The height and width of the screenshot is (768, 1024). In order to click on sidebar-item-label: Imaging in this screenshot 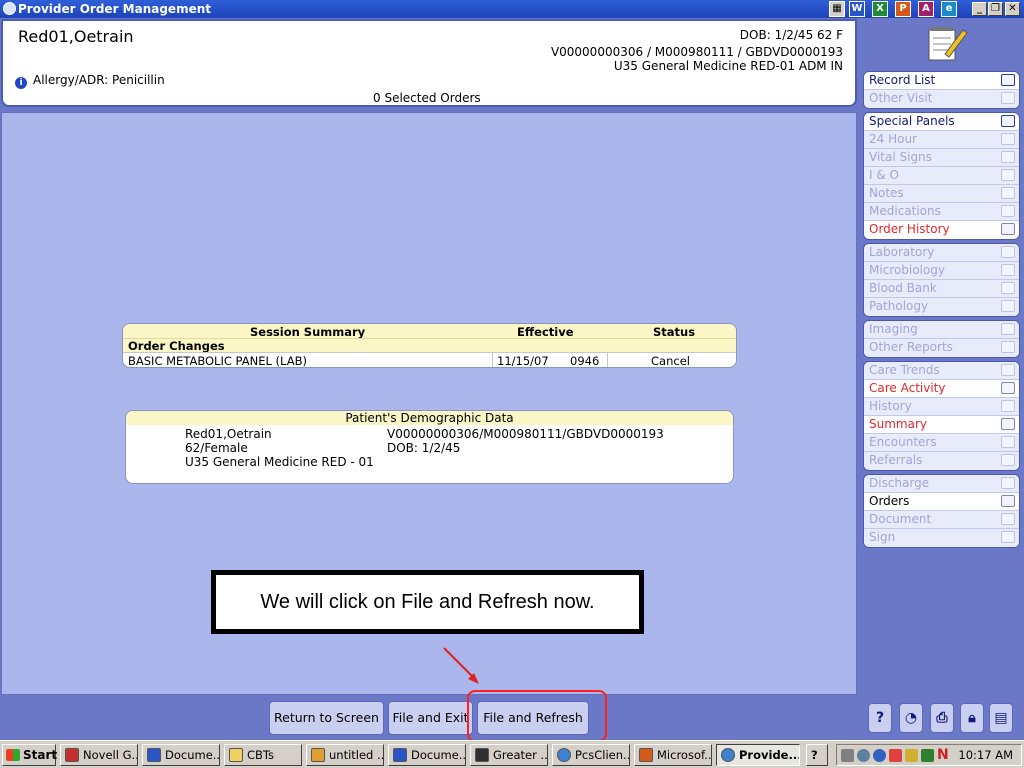, I will do `click(893, 329)`.